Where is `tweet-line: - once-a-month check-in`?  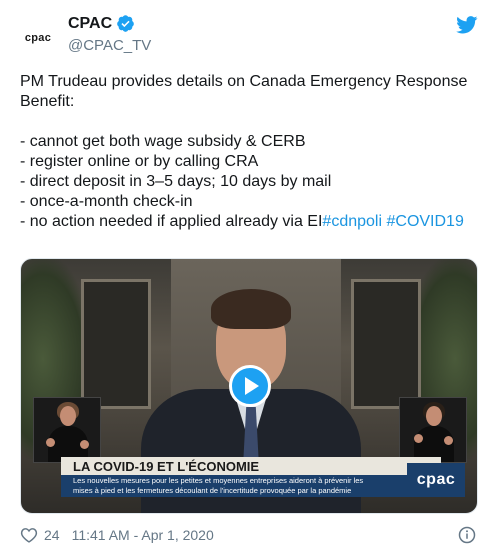
tweet-line: - once-a-month check-in is located at coordinates (106, 201).